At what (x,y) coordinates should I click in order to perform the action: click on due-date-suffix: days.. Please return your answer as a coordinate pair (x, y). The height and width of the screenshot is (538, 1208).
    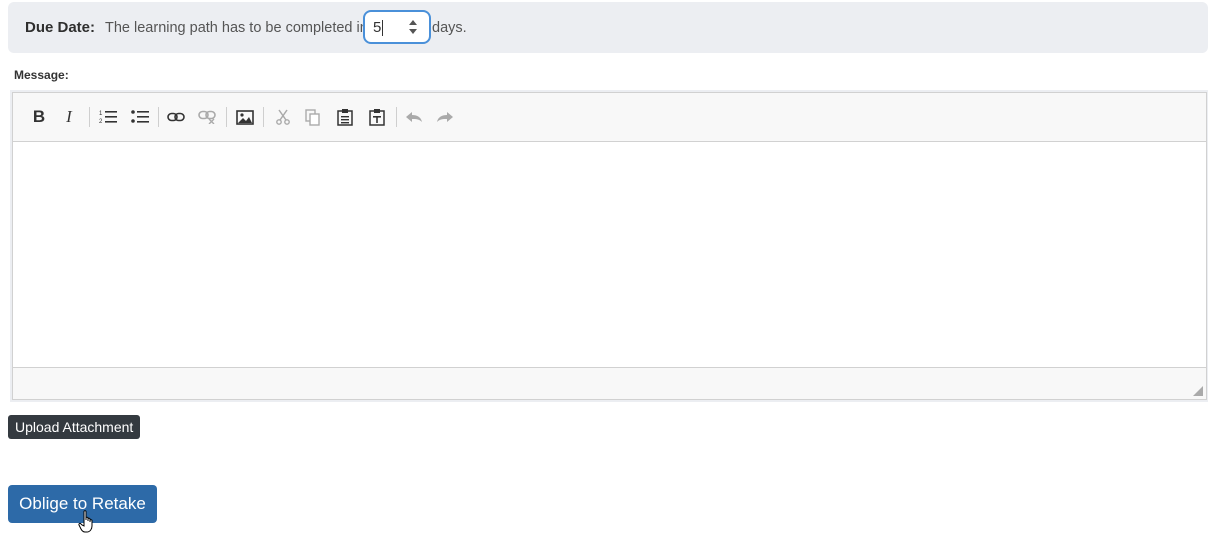
    Looking at the image, I should click on (449, 28).